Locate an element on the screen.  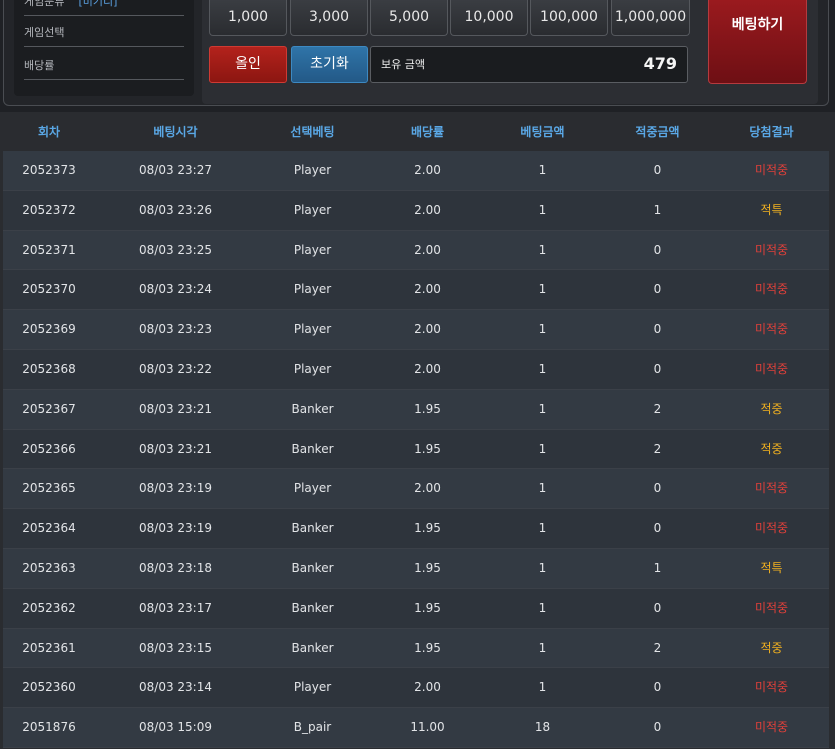
amount-button-1000: 1,000 is located at coordinates (248, 18).